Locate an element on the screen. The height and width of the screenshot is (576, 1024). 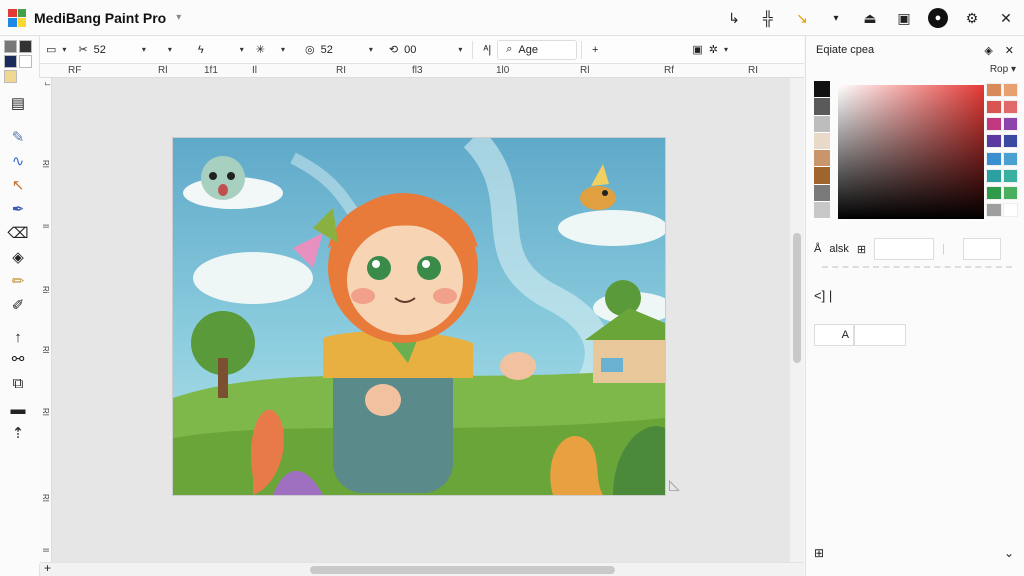
pencil-tool-icon: ✐ is located at coordinates (18, 305).